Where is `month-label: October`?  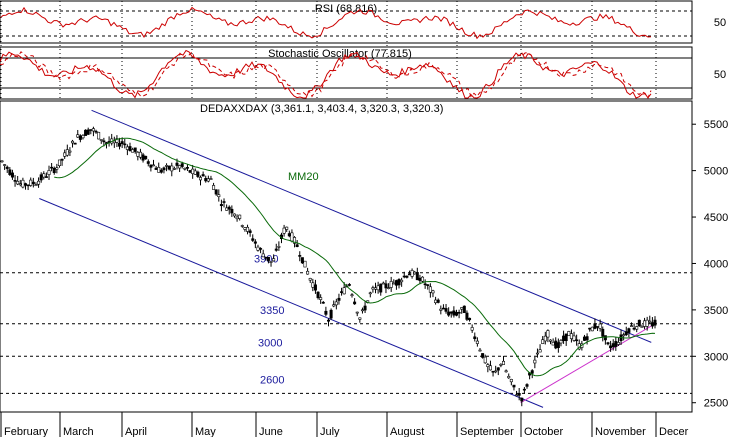
month-label: October is located at coordinates (543, 431).